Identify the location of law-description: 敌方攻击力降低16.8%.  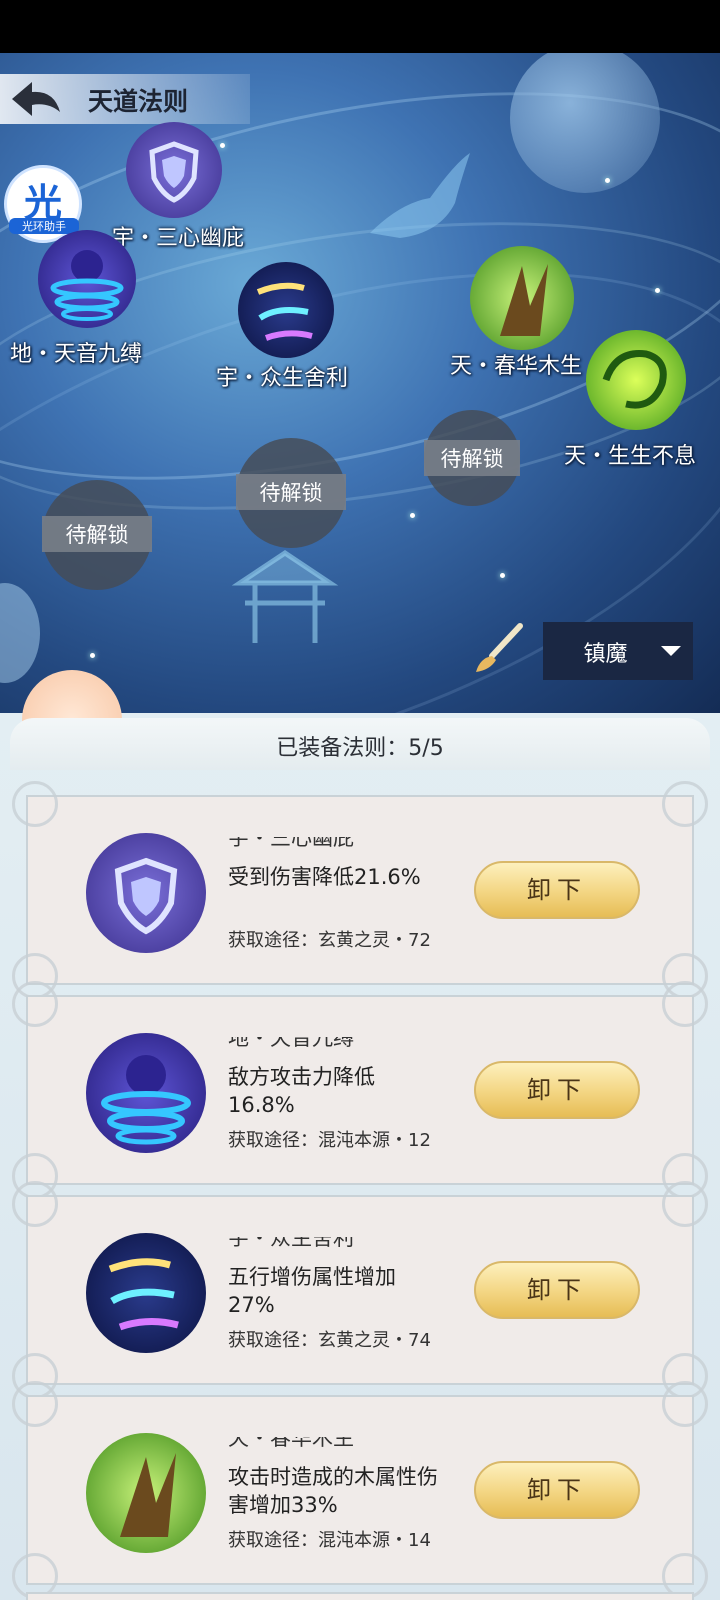
(301, 1091).